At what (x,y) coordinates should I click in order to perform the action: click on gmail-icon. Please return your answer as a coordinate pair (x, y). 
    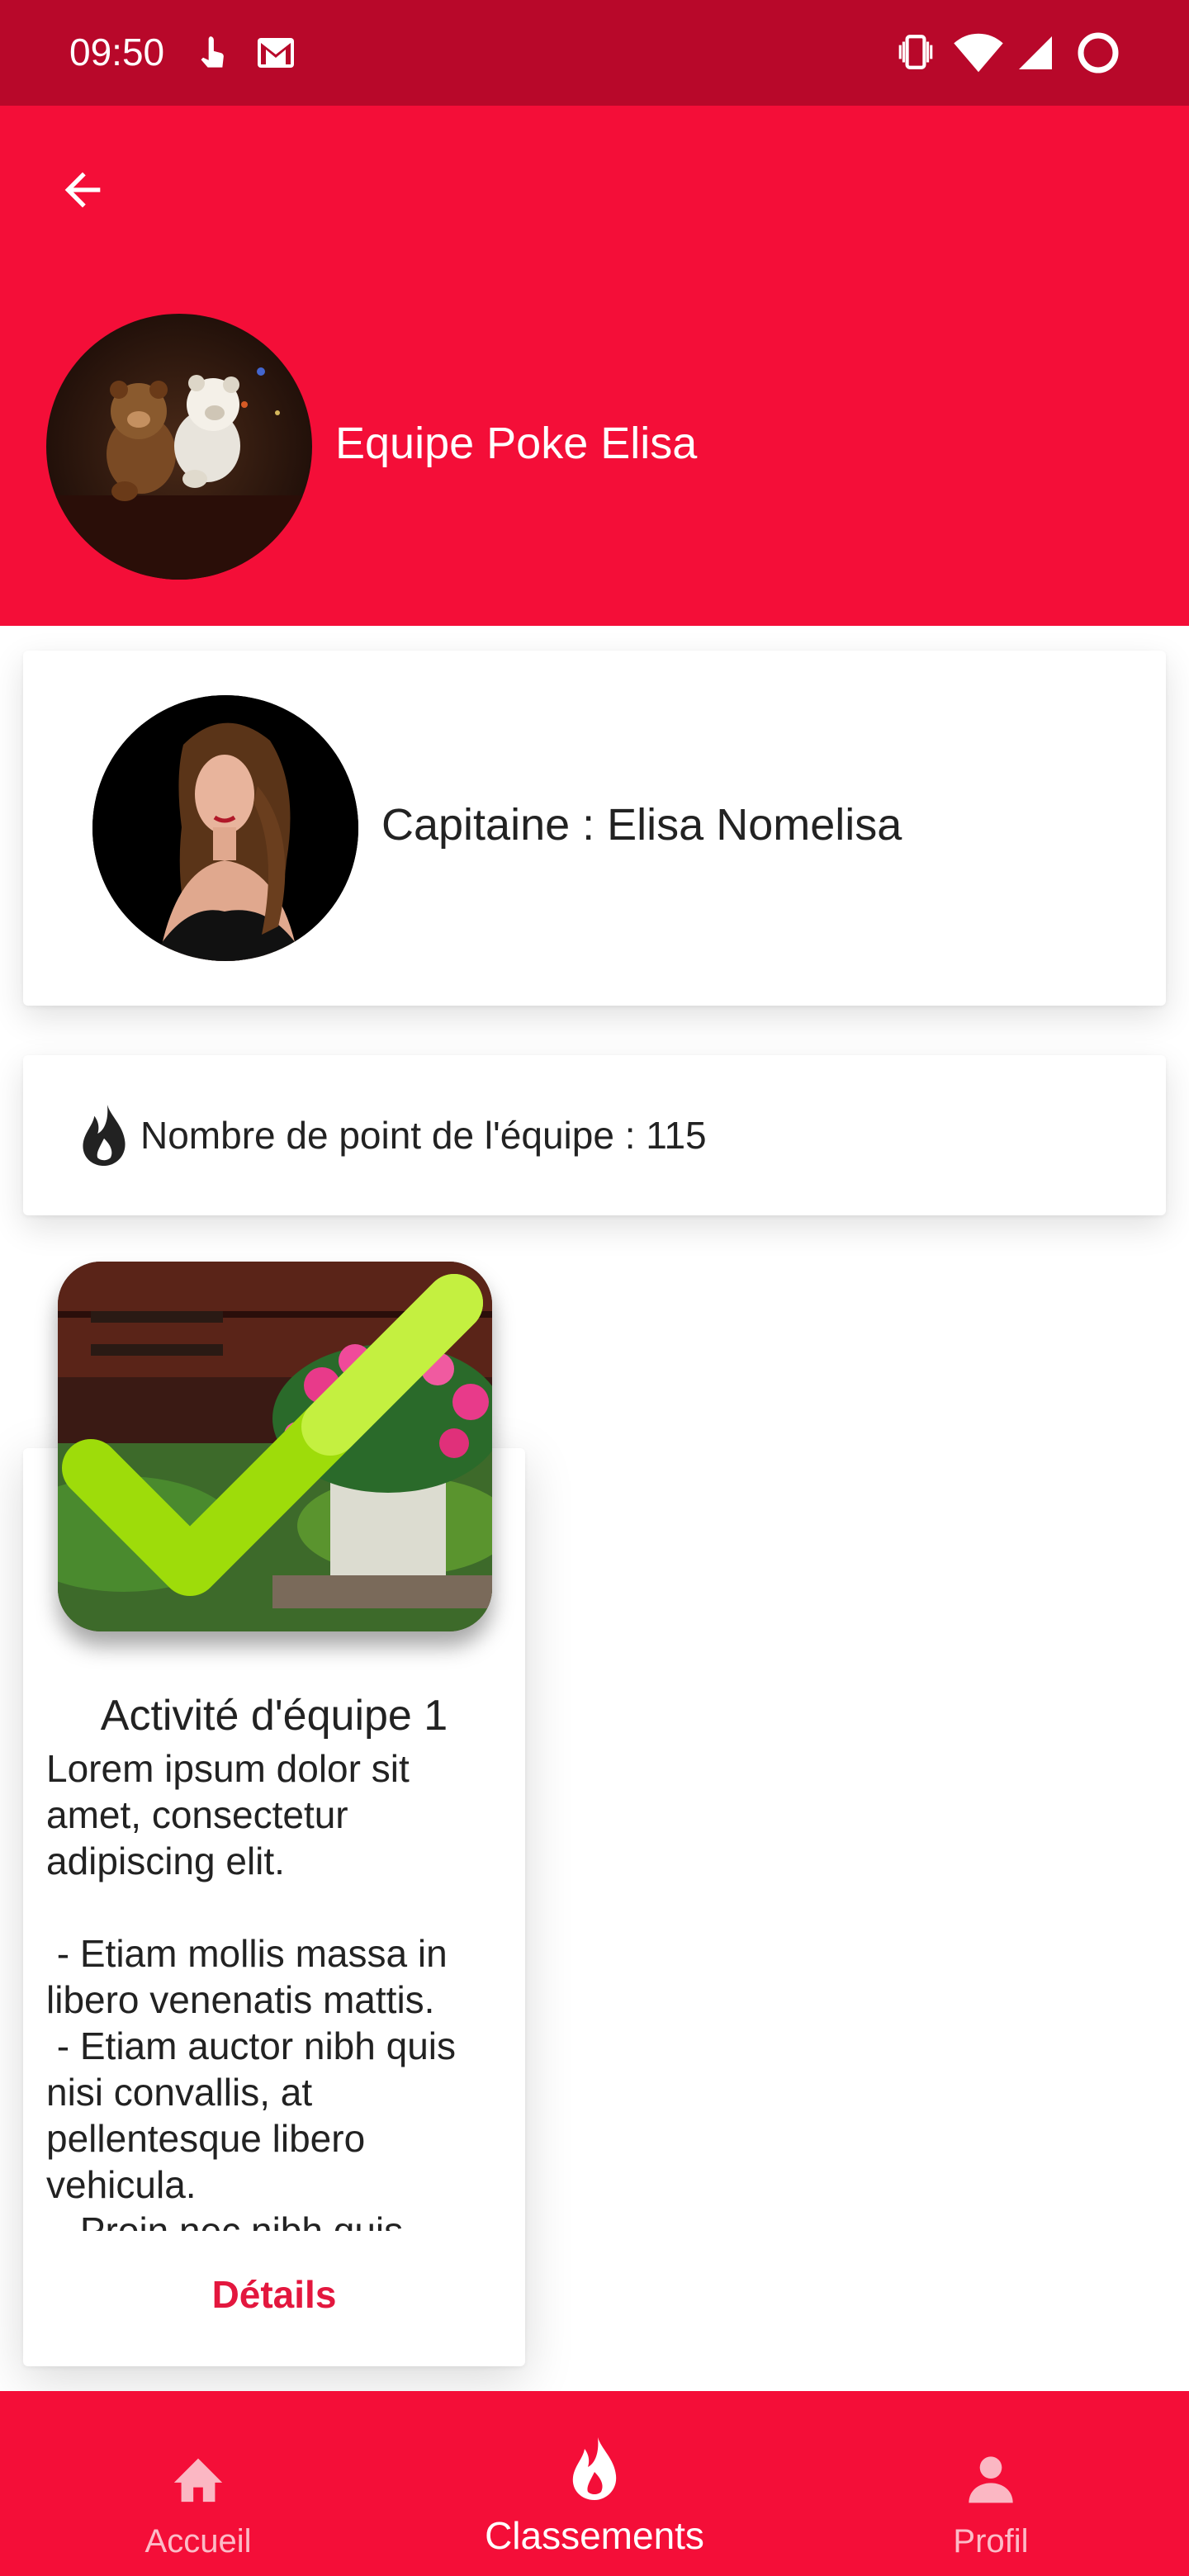
    Looking at the image, I should click on (276, 53).